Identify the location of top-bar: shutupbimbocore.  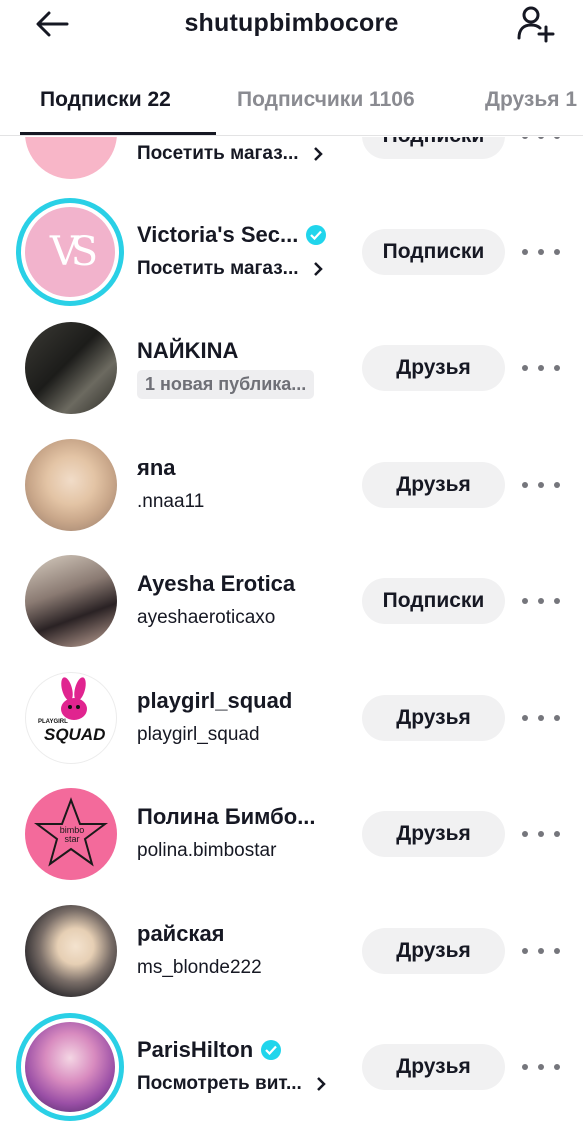
(291, 25).